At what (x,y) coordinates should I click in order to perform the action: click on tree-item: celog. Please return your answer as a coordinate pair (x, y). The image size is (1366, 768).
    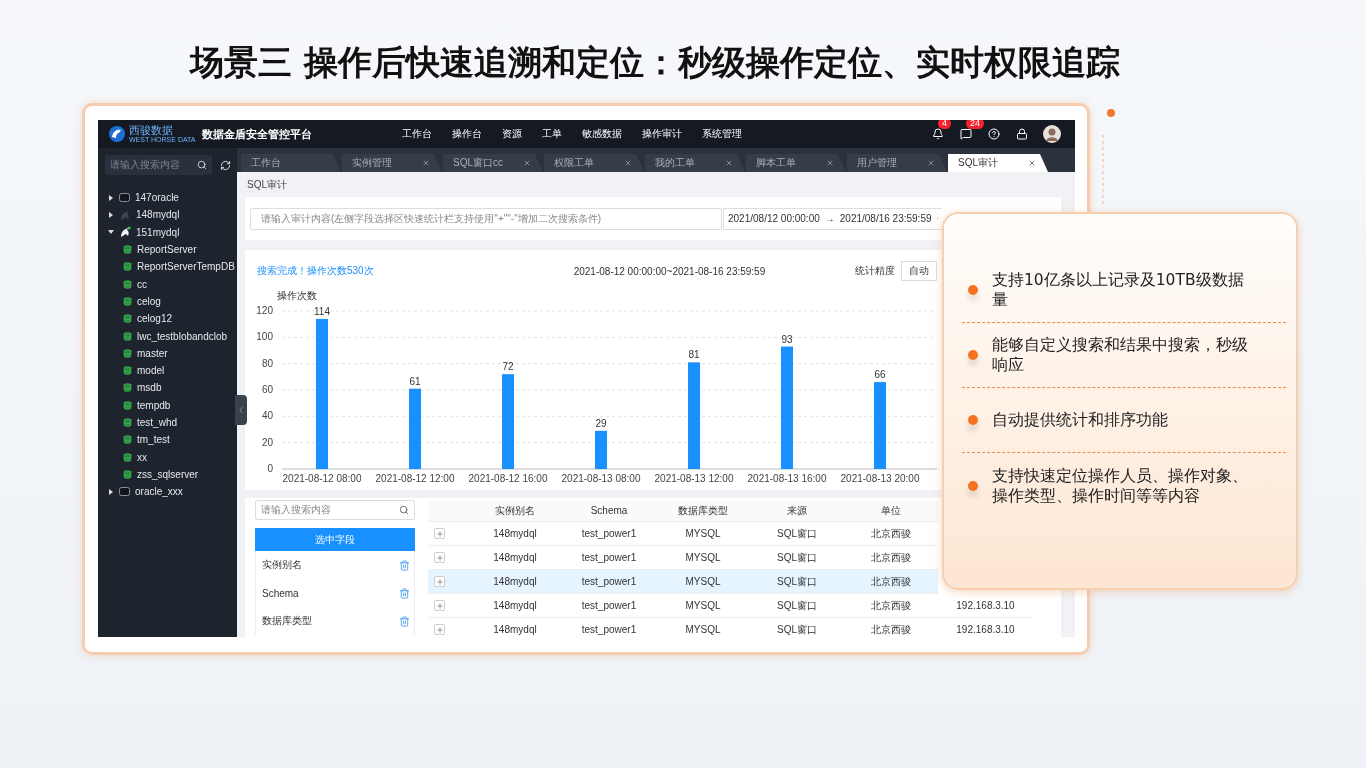
    Looking at the image, I should click on (167, 301).